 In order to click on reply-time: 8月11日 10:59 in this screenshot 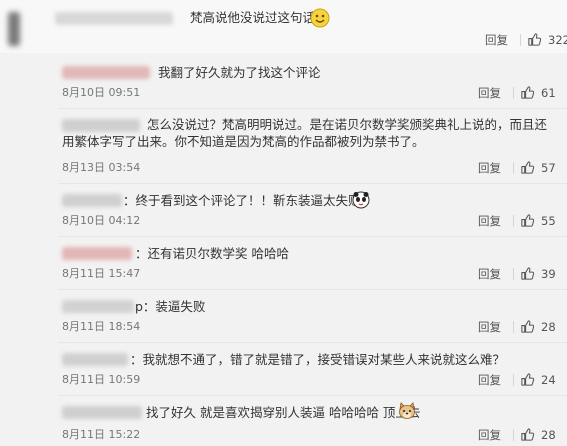, I will do `click(101, 379)`.